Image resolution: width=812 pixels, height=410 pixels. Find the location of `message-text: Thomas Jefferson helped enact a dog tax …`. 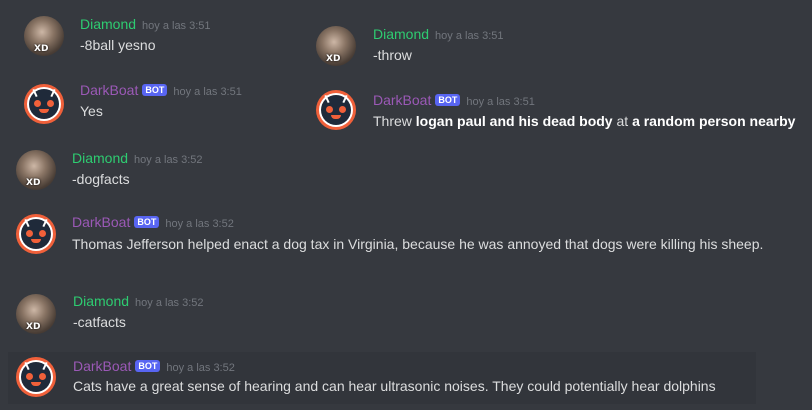

message-text: Thomas Jefferson helped enact a dog tax … is located at coordinates (418, 244).